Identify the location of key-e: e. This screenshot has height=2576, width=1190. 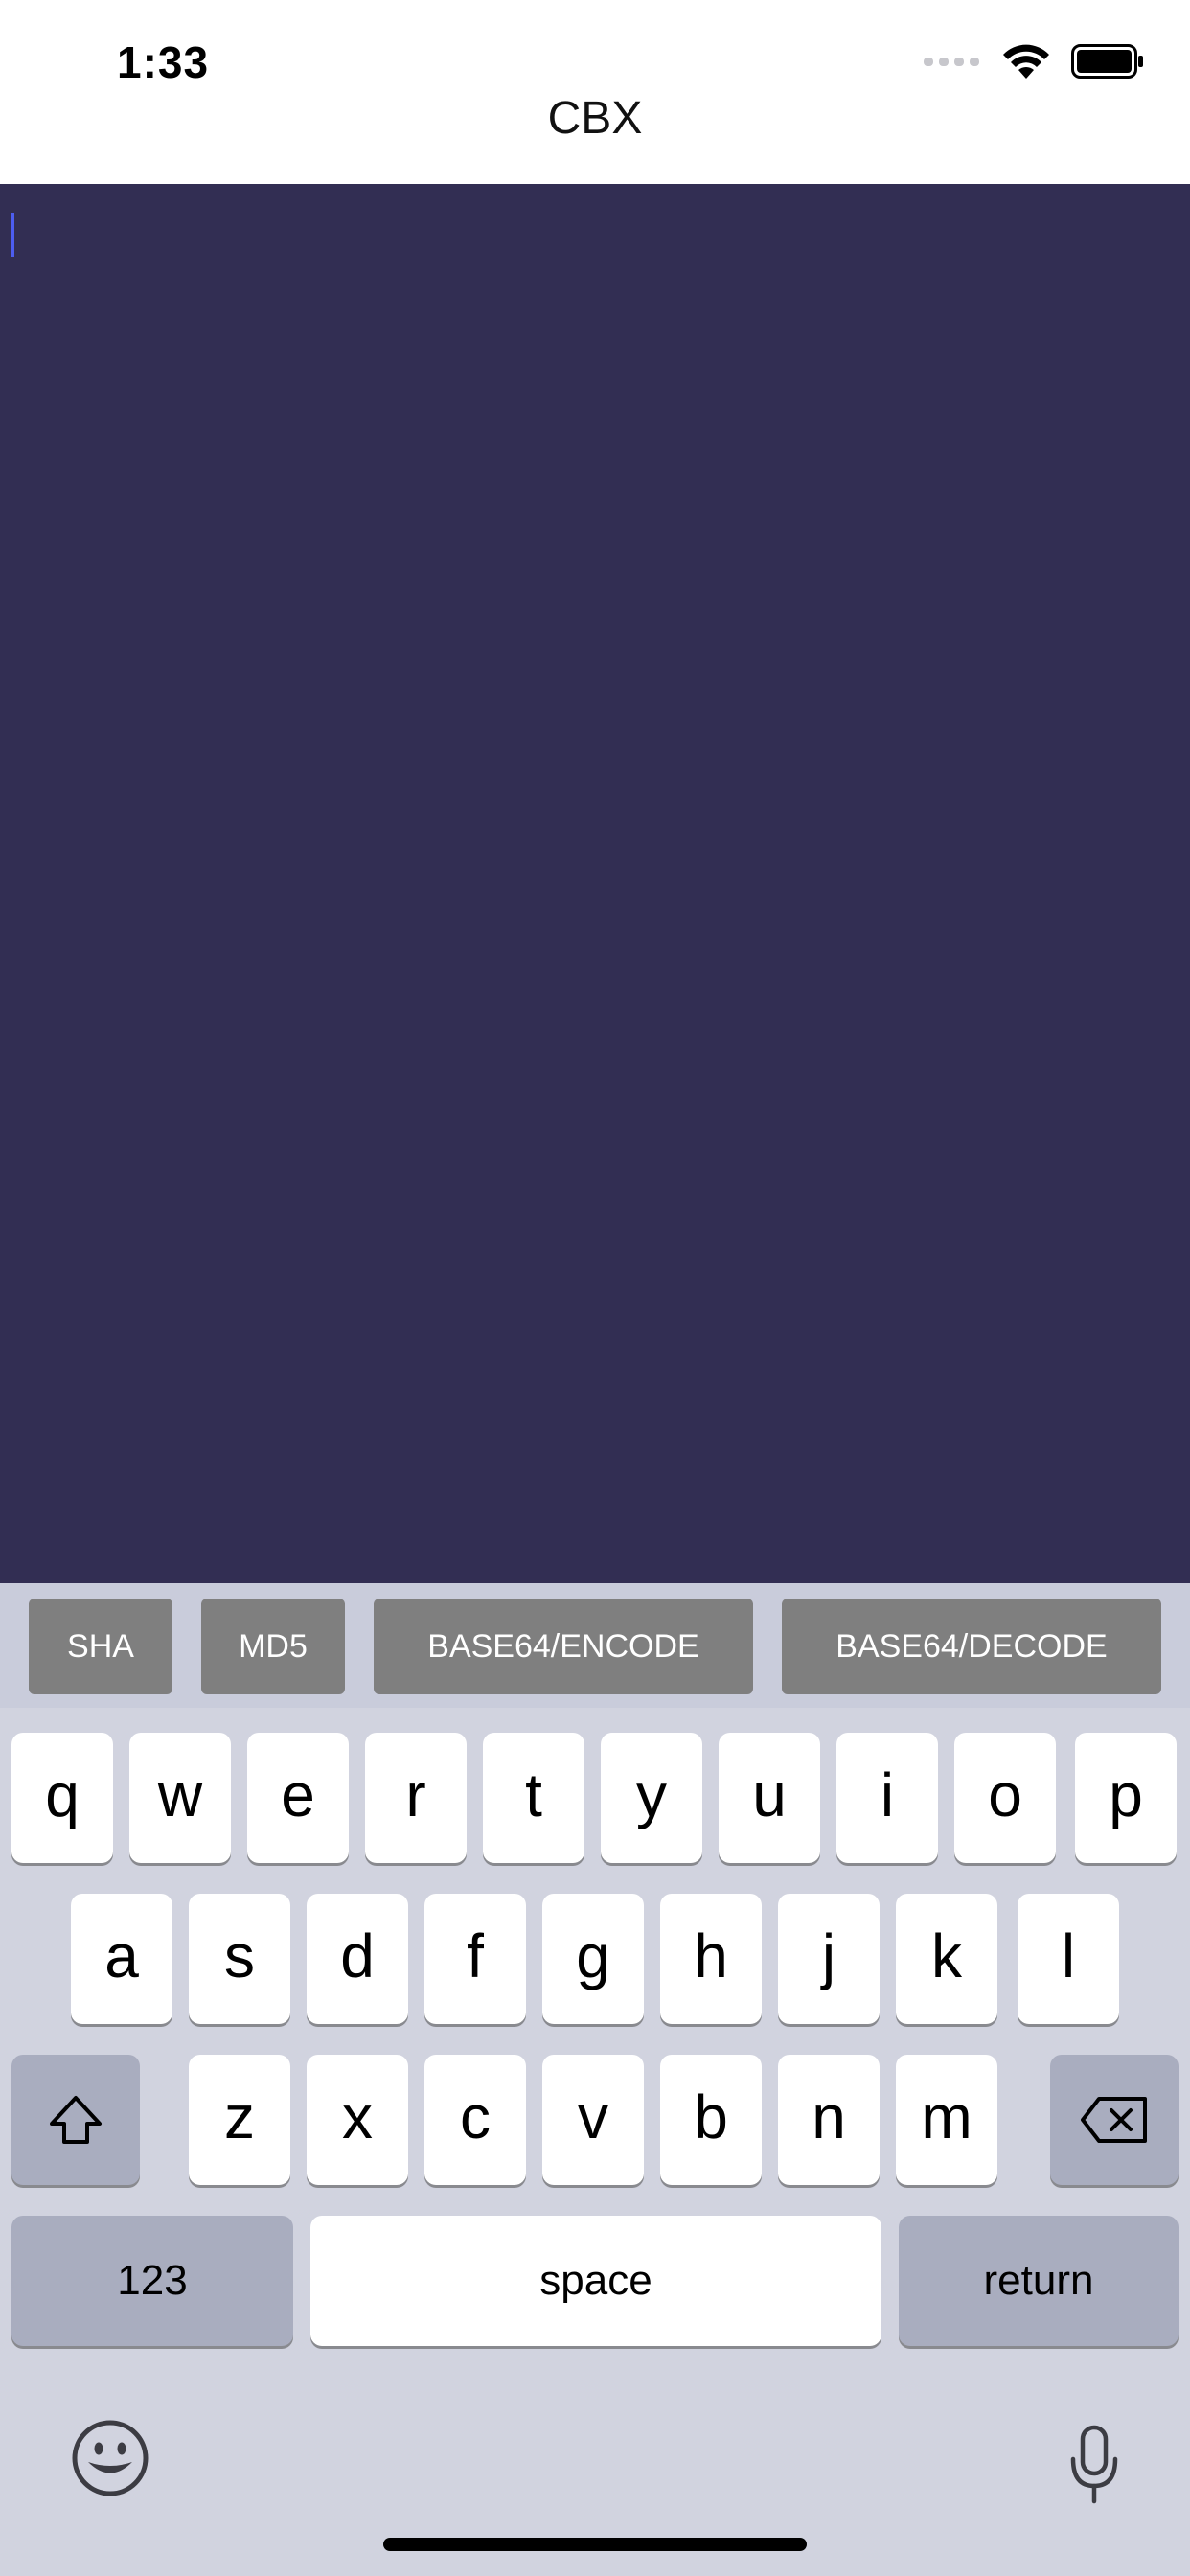
(298, 1798).